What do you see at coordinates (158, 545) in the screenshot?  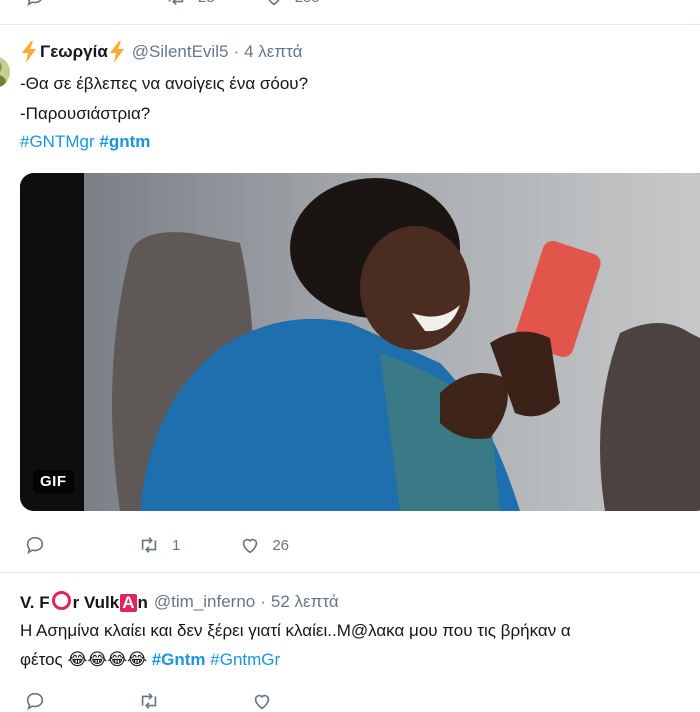 I see `retweet-action: 1` at bounding box center [158, 545].